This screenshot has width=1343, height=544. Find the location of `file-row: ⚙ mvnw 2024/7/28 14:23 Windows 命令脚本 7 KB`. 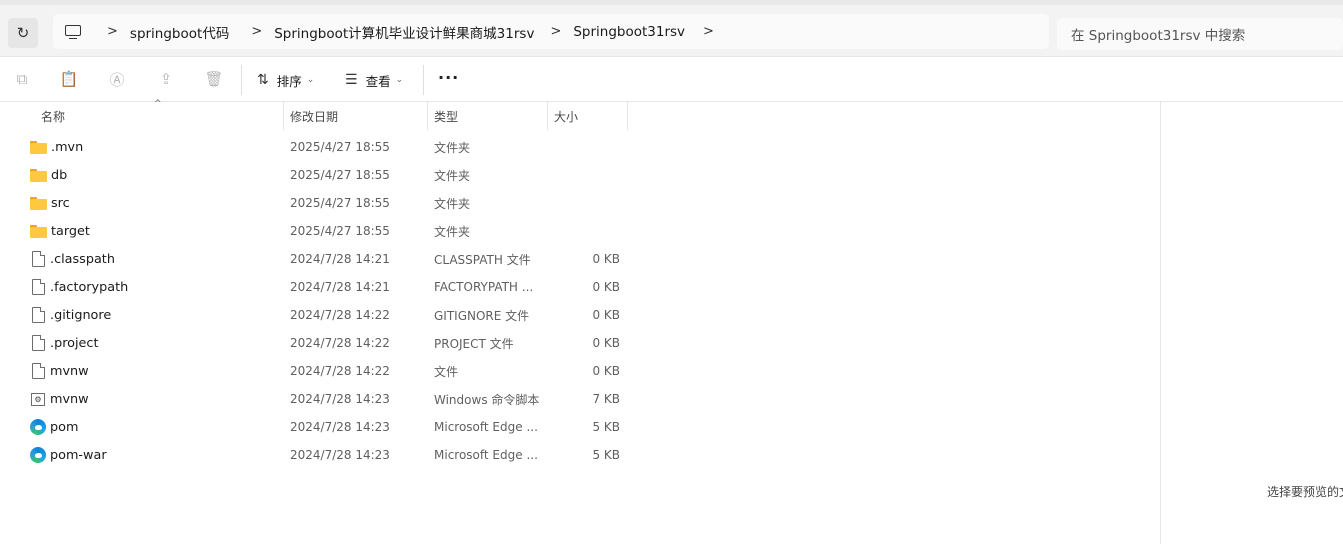

file-row: ⚙ mvnw 2024/7/28 14:23 Windows 命令脚本 7 KB is located at coordinates (580, 399).